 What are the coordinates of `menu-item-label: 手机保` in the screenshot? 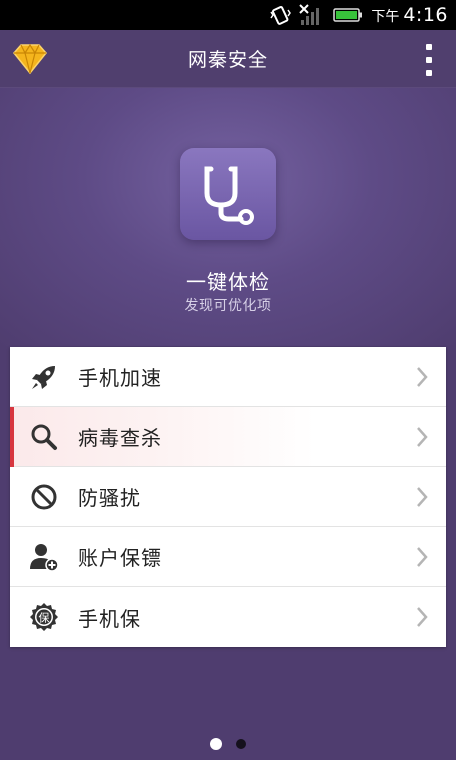 It's located at (109, 618).